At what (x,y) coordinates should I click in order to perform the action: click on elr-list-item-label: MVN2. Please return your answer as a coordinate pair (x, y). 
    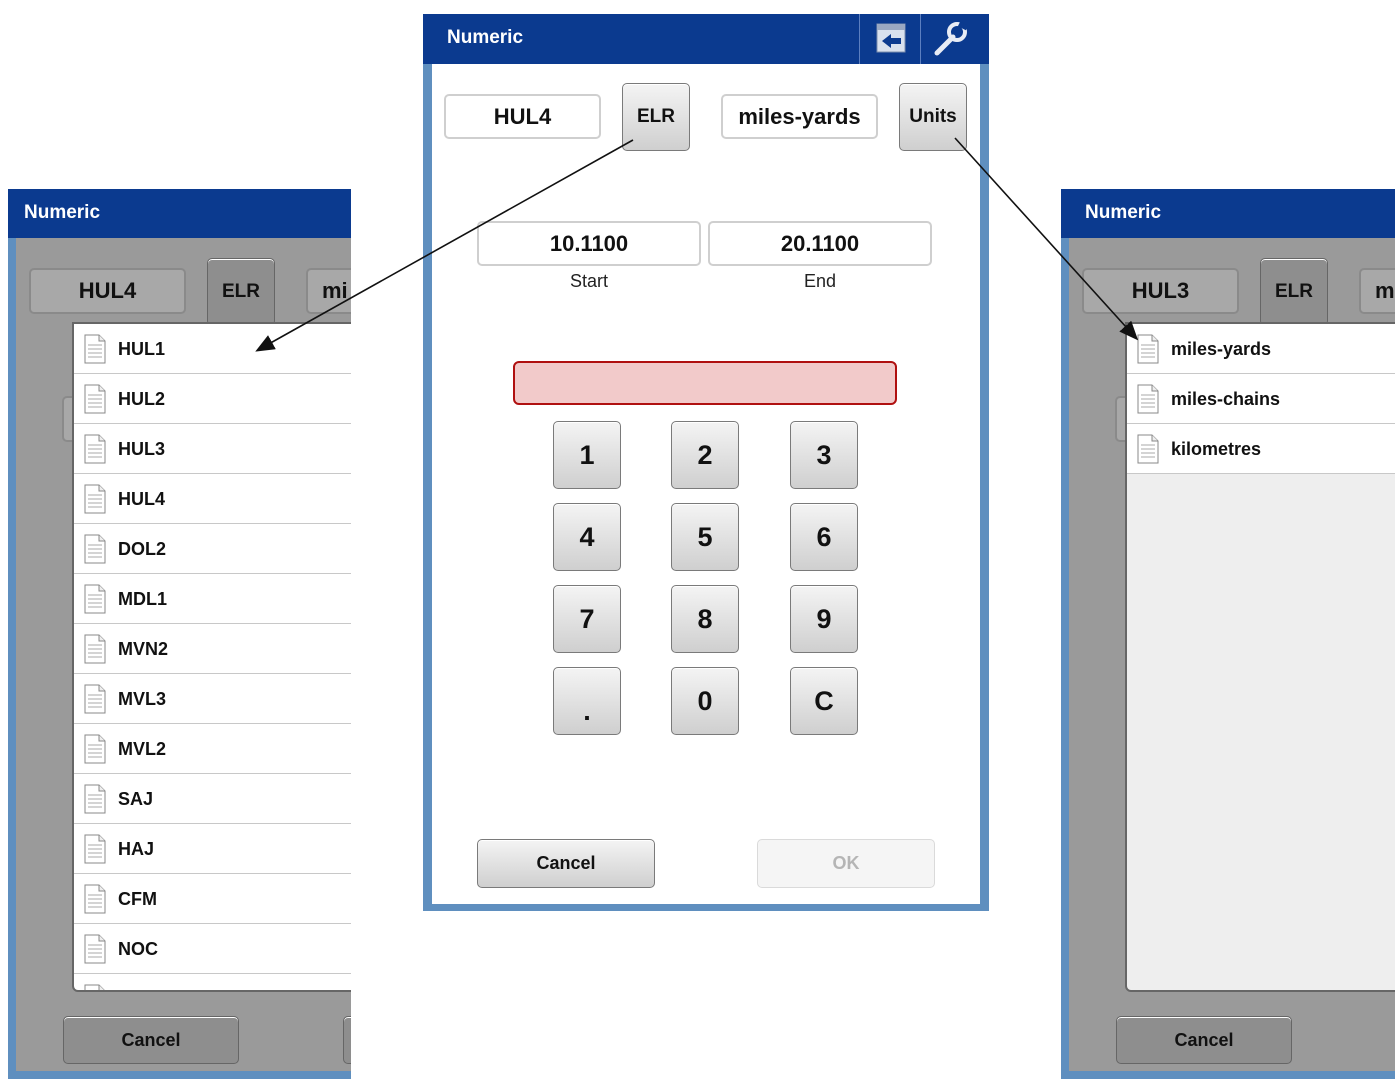
    Looking at the image, I should click on (143, 649).